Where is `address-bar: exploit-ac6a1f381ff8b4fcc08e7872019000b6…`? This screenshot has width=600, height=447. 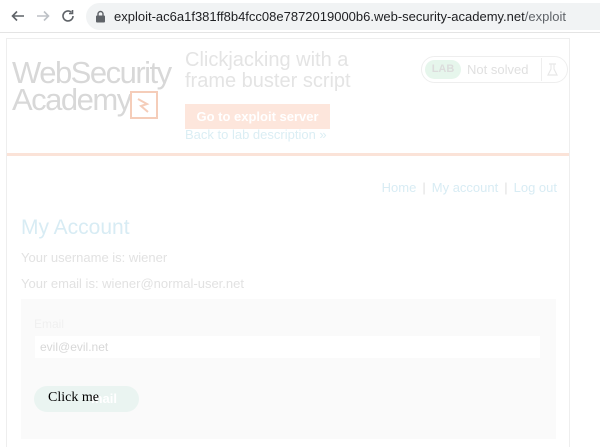
address-bar: exploit-ac6a1f381ff8b4fcc08e7872019000b6… is located at coordinates (343, 16).